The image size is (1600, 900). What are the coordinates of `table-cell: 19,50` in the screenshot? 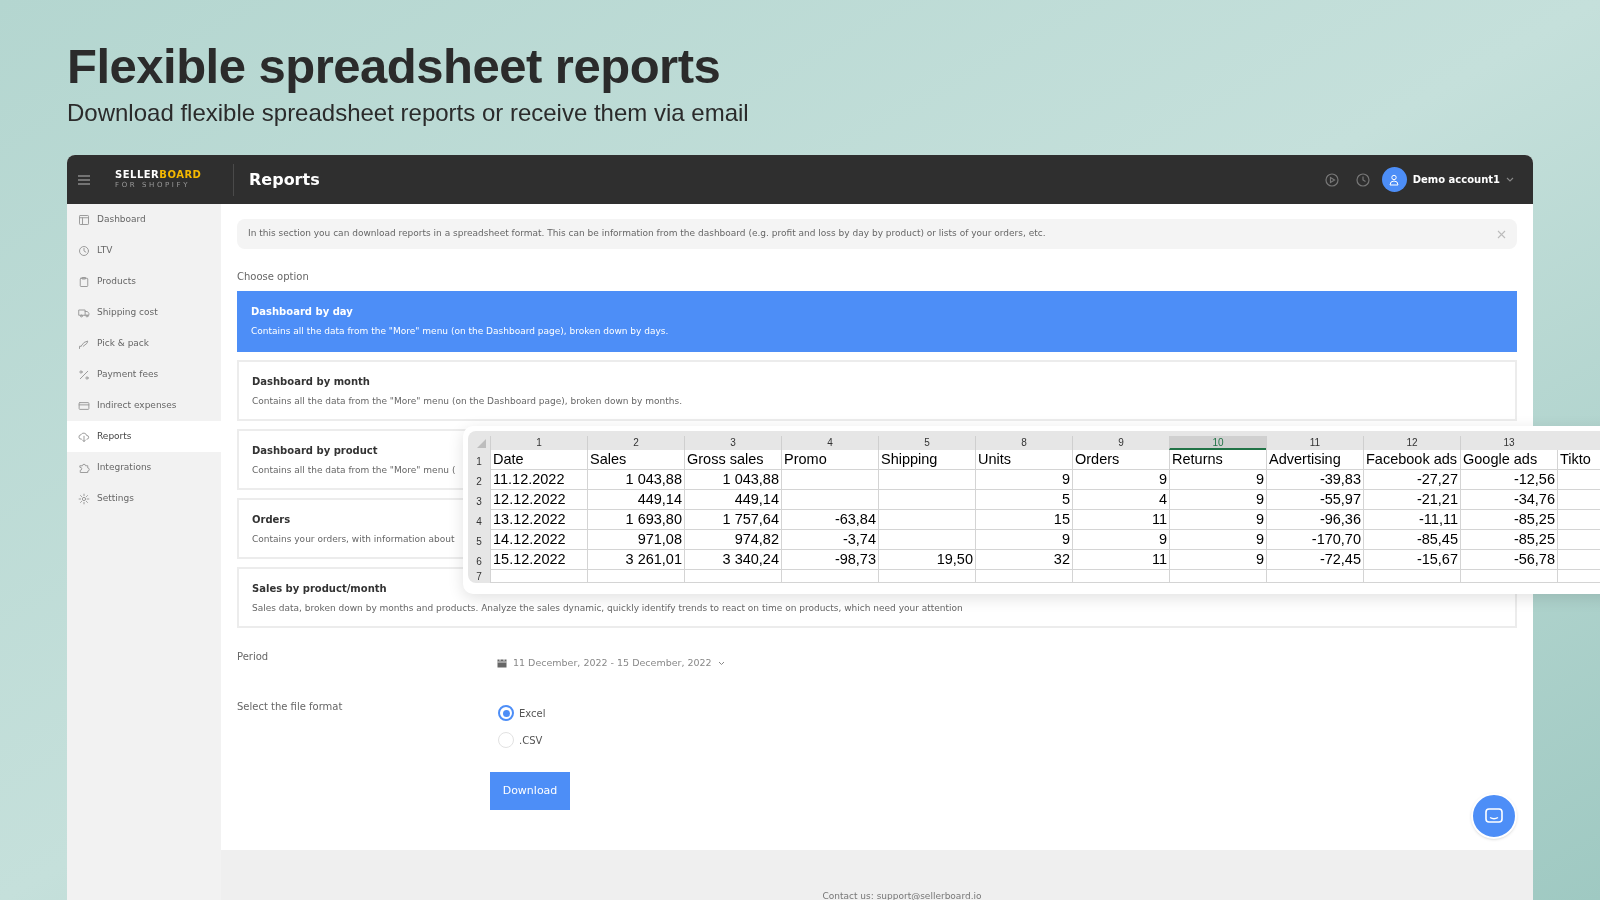 It's located at (926, 560).